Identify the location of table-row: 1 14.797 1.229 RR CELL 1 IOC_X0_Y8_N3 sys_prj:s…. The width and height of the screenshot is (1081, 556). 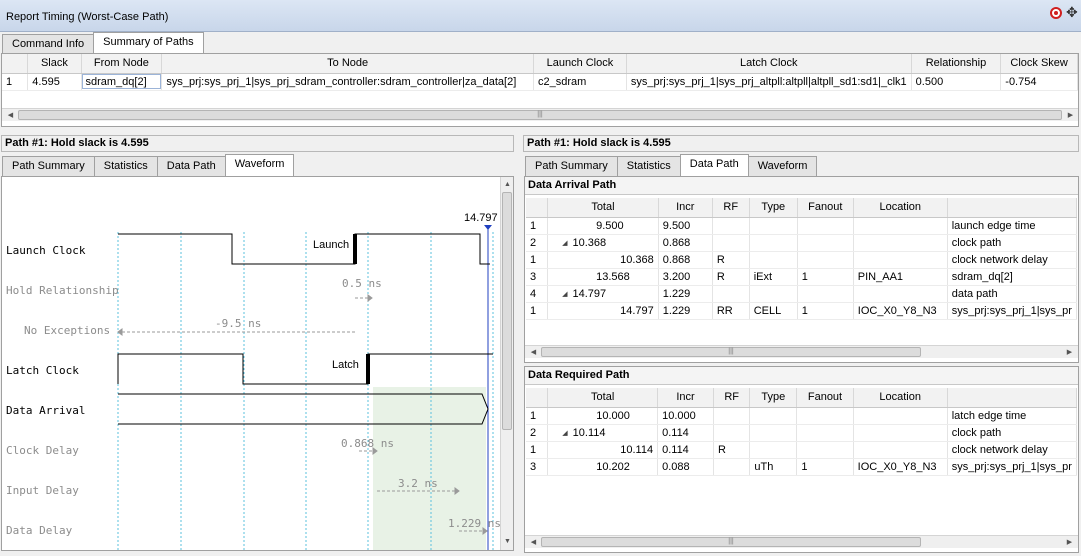
(801, 311).